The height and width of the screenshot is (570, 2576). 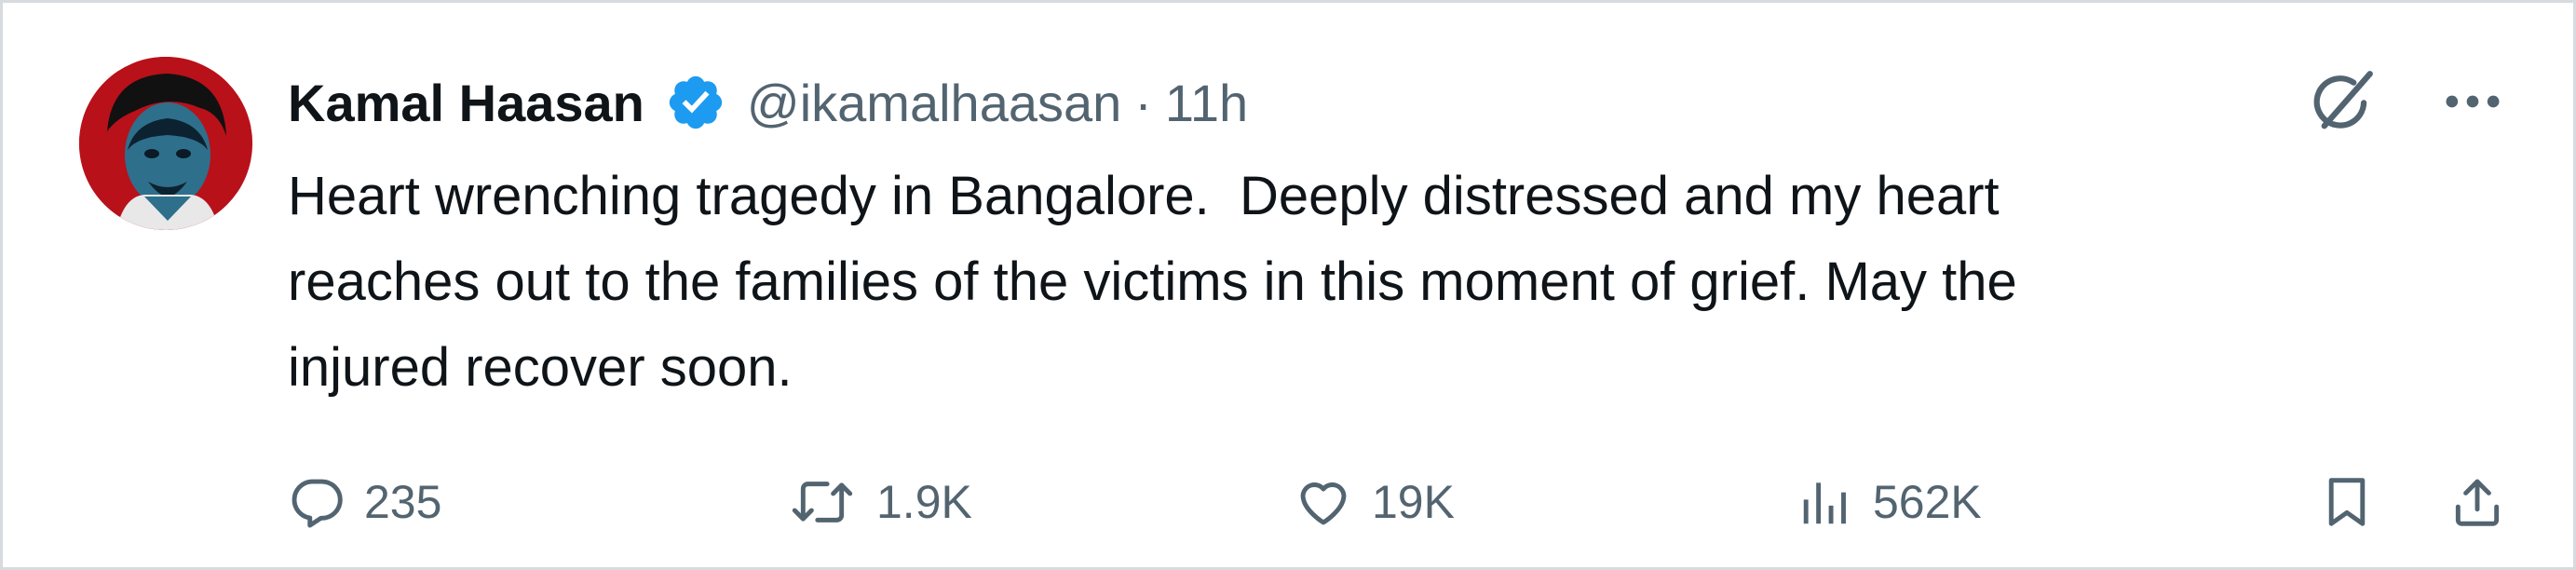 I want to click on repost-button: 1.9K, so click(x=879, y=502).